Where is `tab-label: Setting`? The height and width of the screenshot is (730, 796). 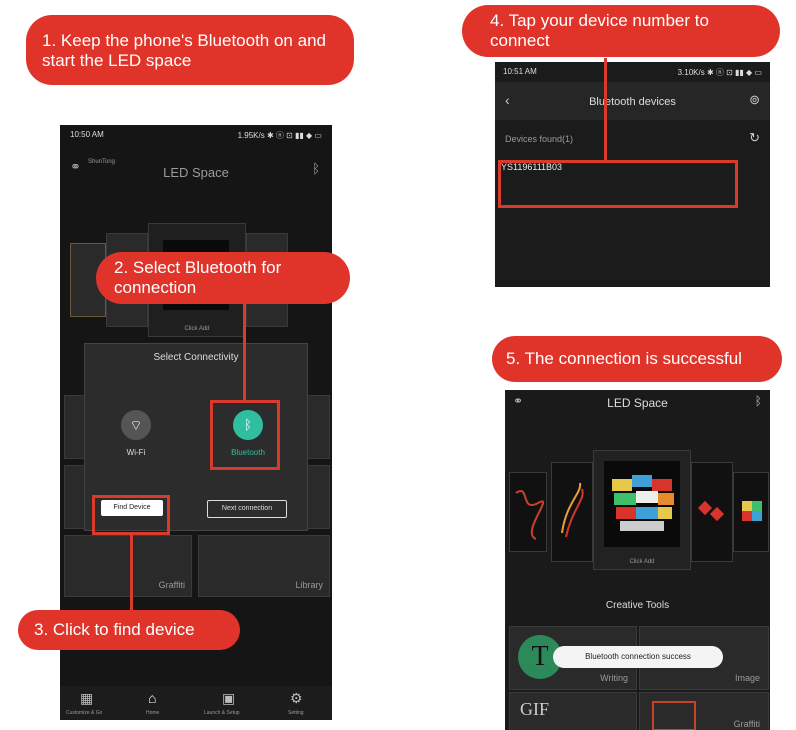
tab-label: Setting is located at coordinates (296, 713).